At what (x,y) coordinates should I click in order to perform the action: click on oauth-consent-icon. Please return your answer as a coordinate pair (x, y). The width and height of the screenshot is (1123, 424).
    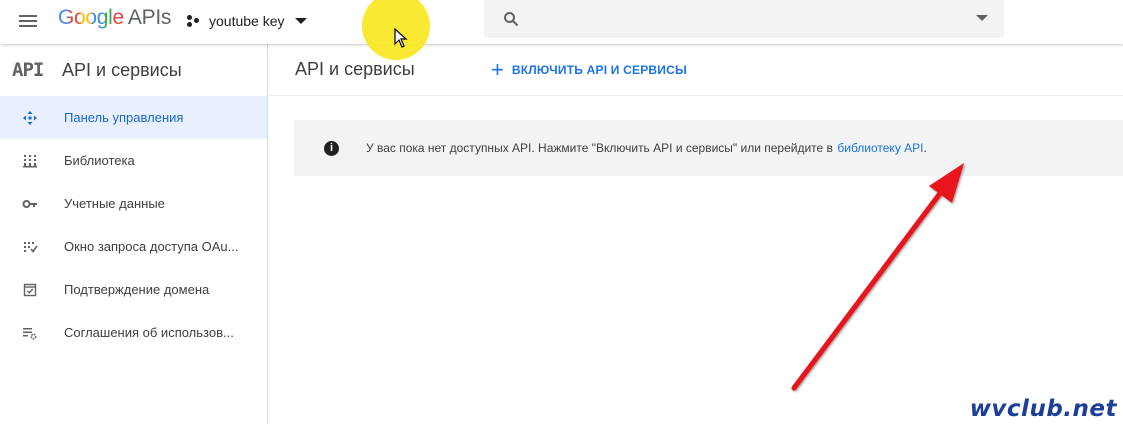
    Looking at the image, I should click on (30, 247).